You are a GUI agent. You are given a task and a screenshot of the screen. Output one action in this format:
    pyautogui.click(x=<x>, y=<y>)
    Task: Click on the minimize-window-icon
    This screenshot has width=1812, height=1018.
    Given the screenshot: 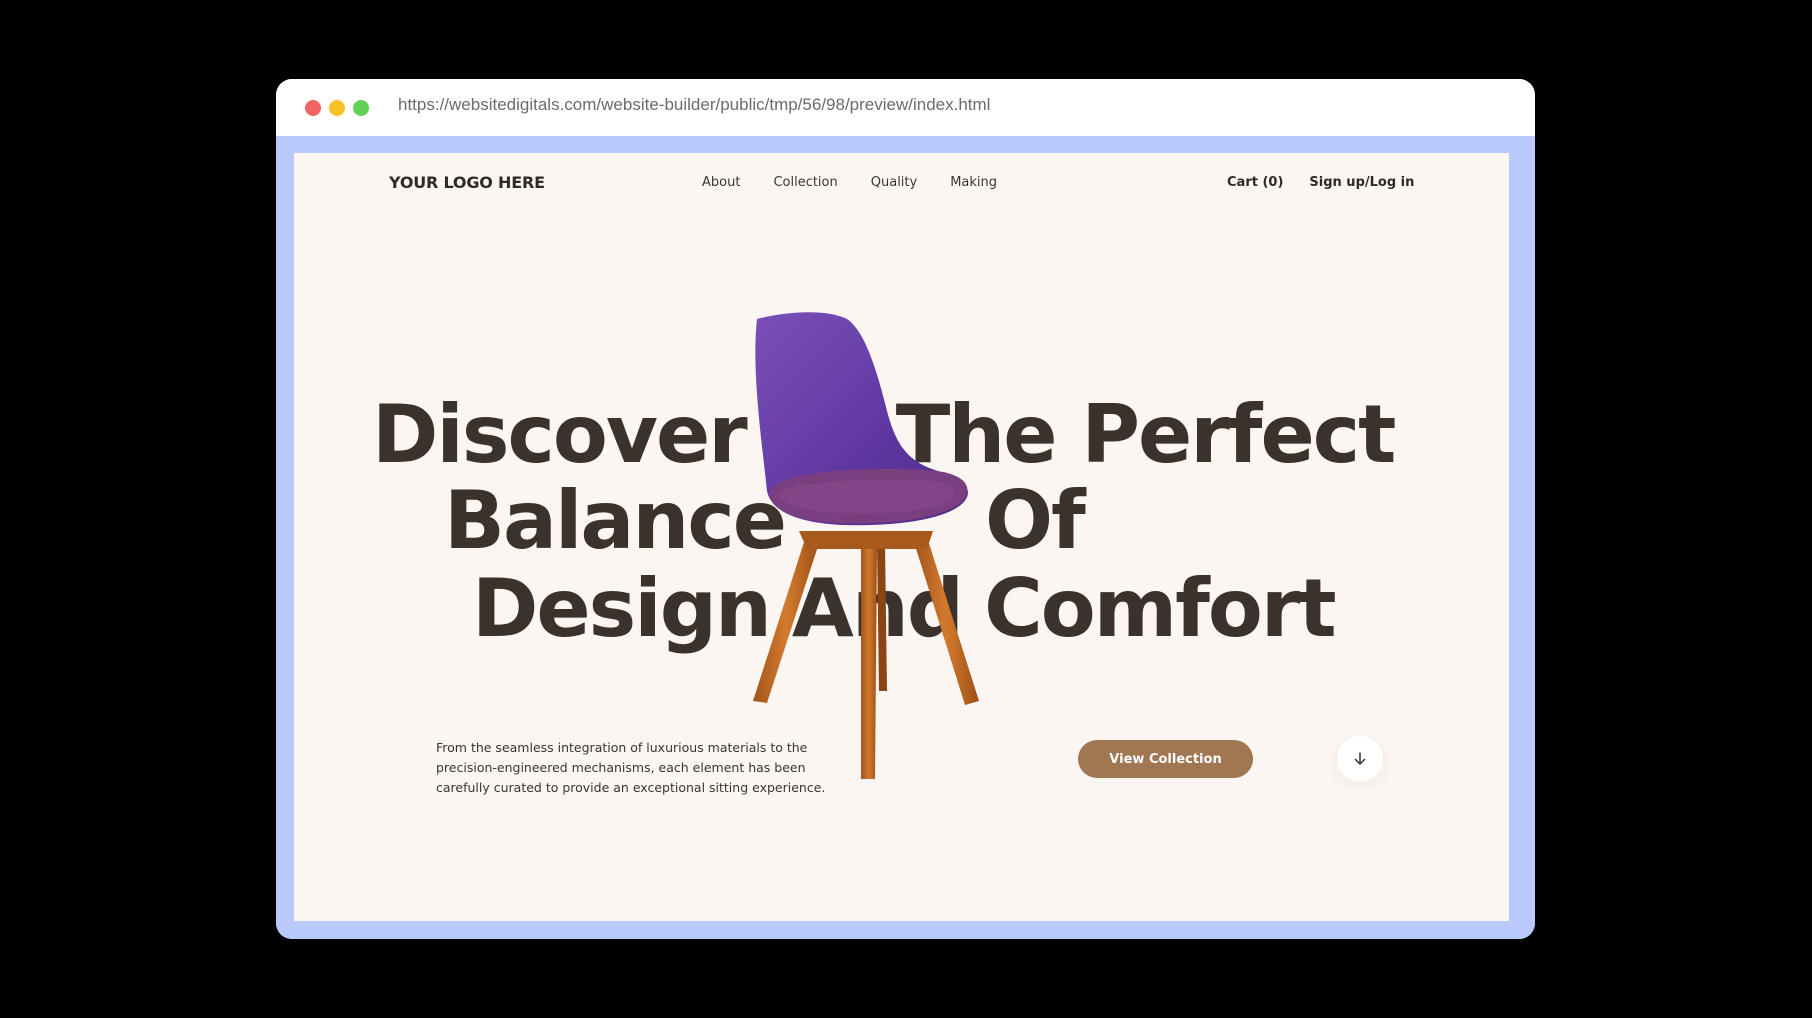 What is the action you would take?
    pyautogui.click(x=337, y=108)
    